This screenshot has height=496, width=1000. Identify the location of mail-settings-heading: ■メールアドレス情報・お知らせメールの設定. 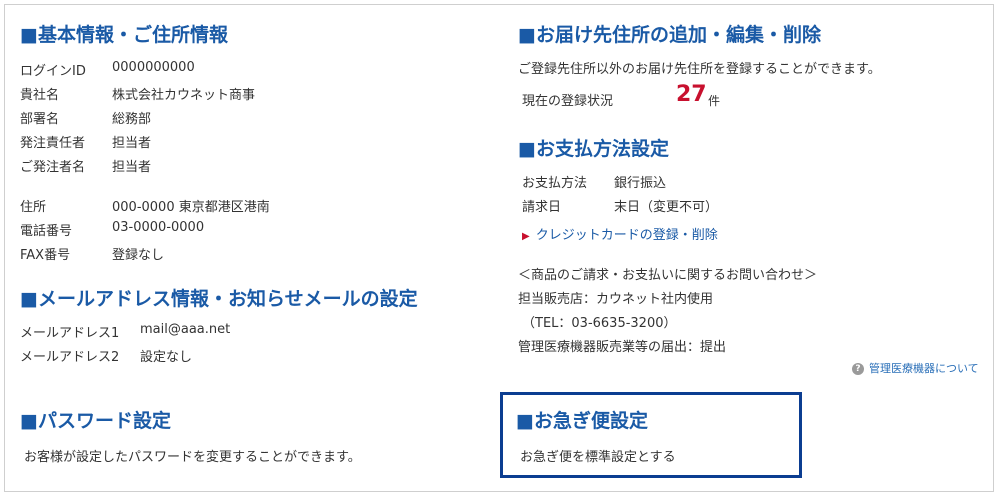
(219, 299).